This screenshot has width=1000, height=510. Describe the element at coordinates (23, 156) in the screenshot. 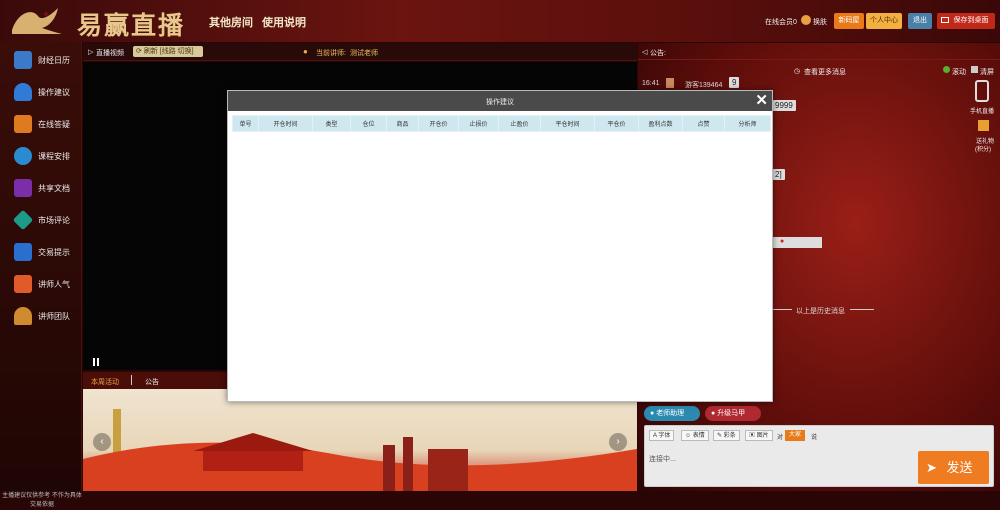

I see `person-icon` at that location.